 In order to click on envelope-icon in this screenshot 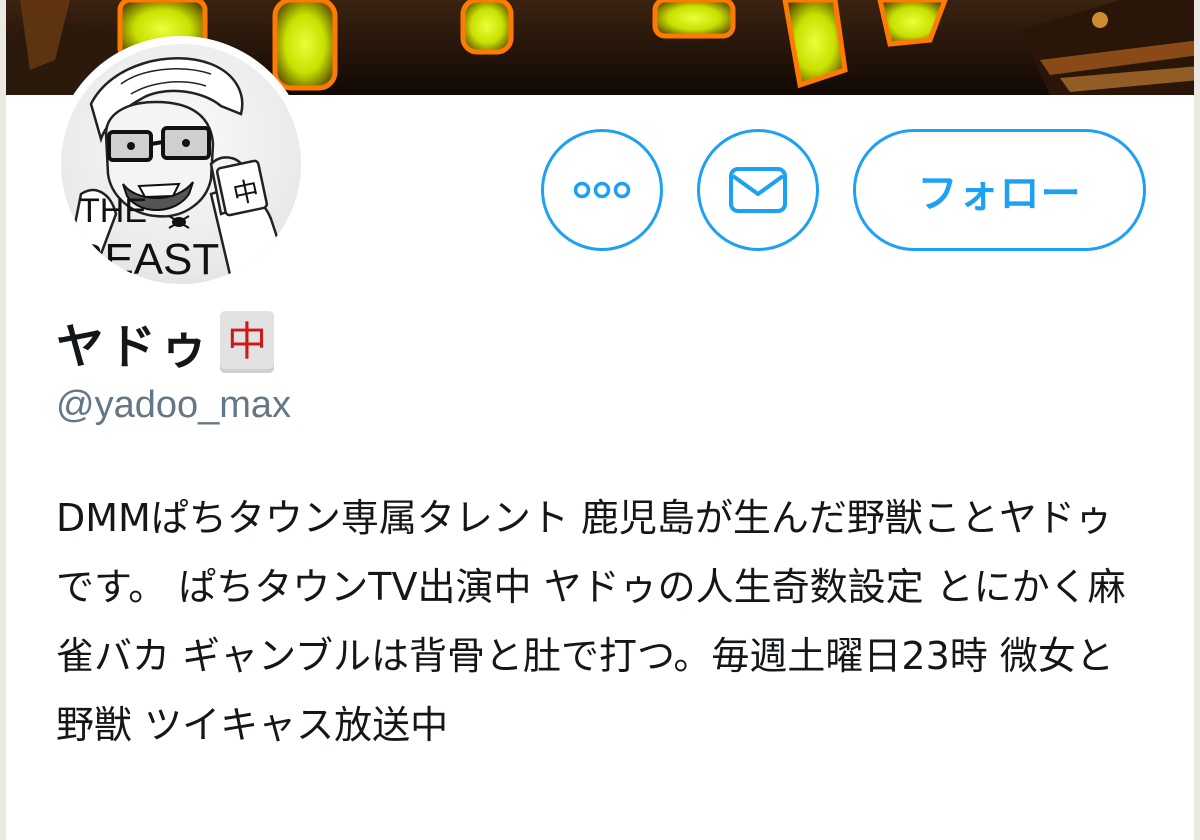, I will do `click(758, 190)`.